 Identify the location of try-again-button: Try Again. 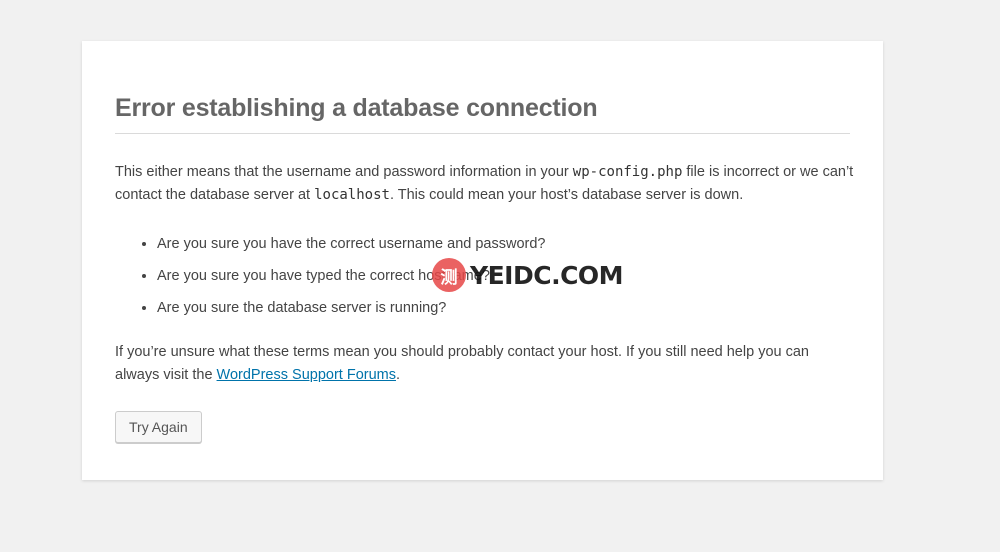
(158, 427).